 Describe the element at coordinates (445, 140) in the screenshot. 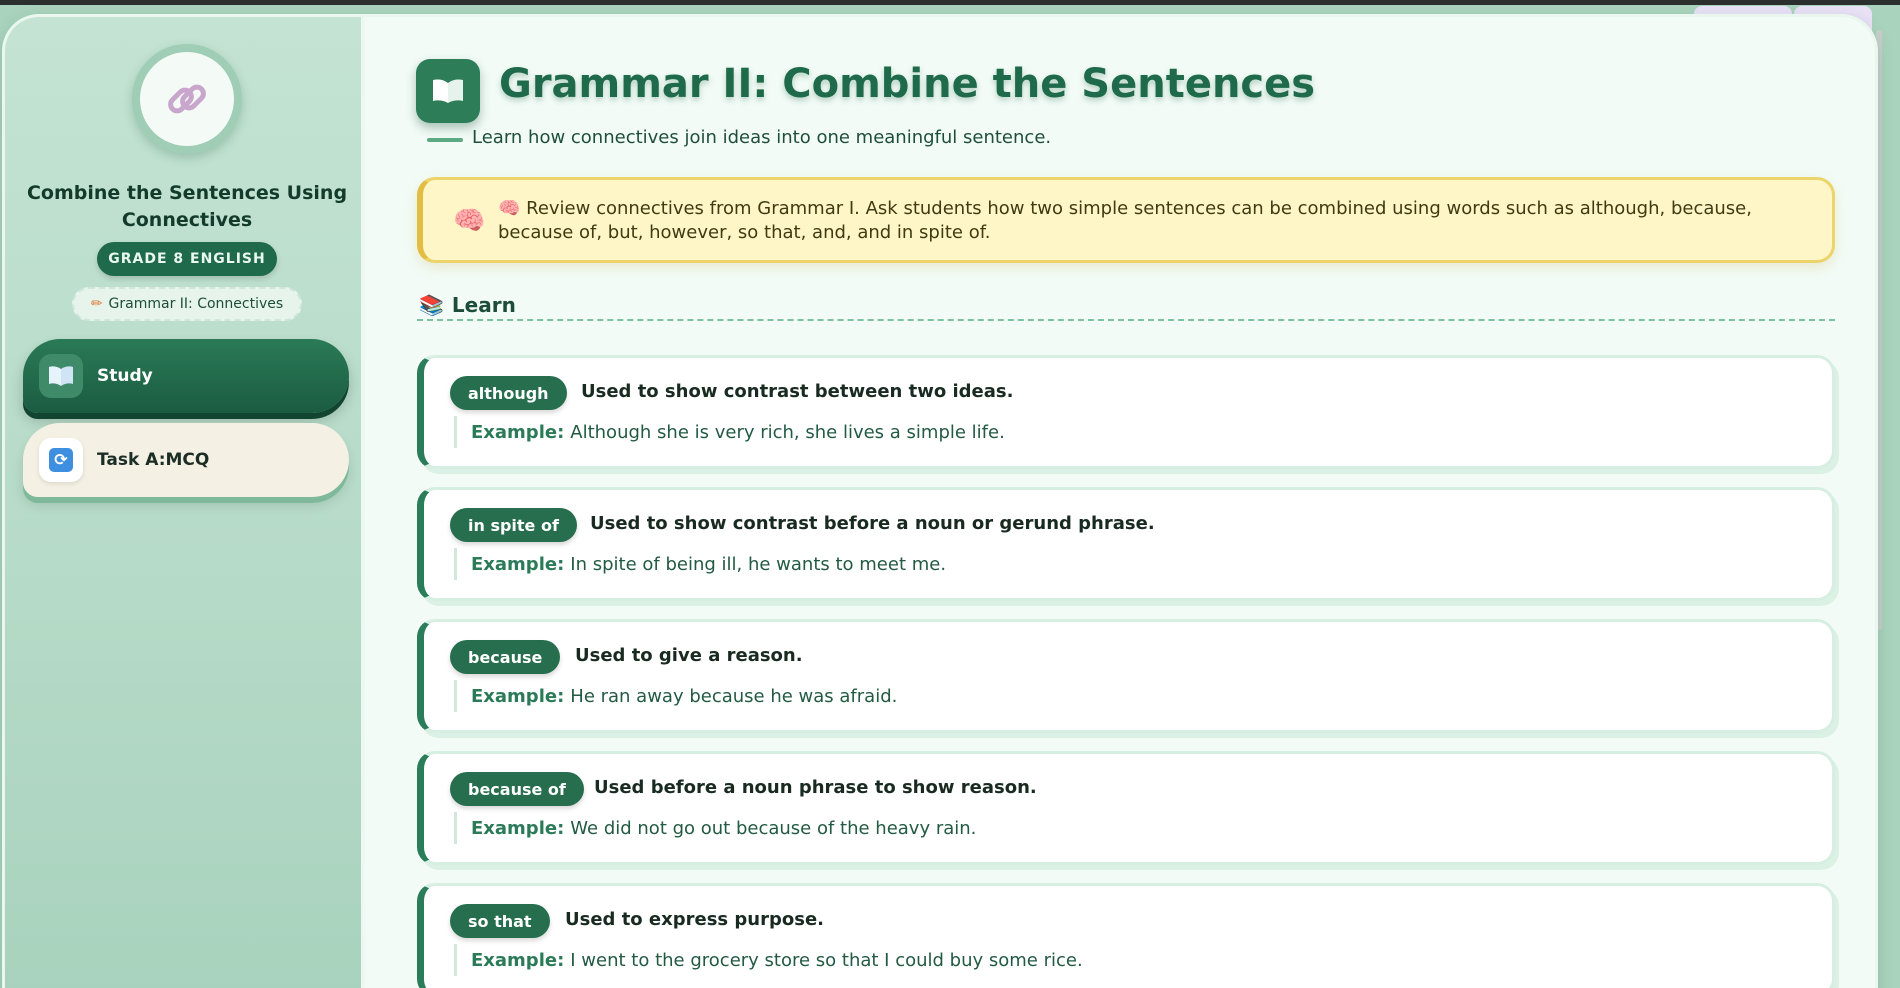

I see `subtitle-accent-line` at that location.